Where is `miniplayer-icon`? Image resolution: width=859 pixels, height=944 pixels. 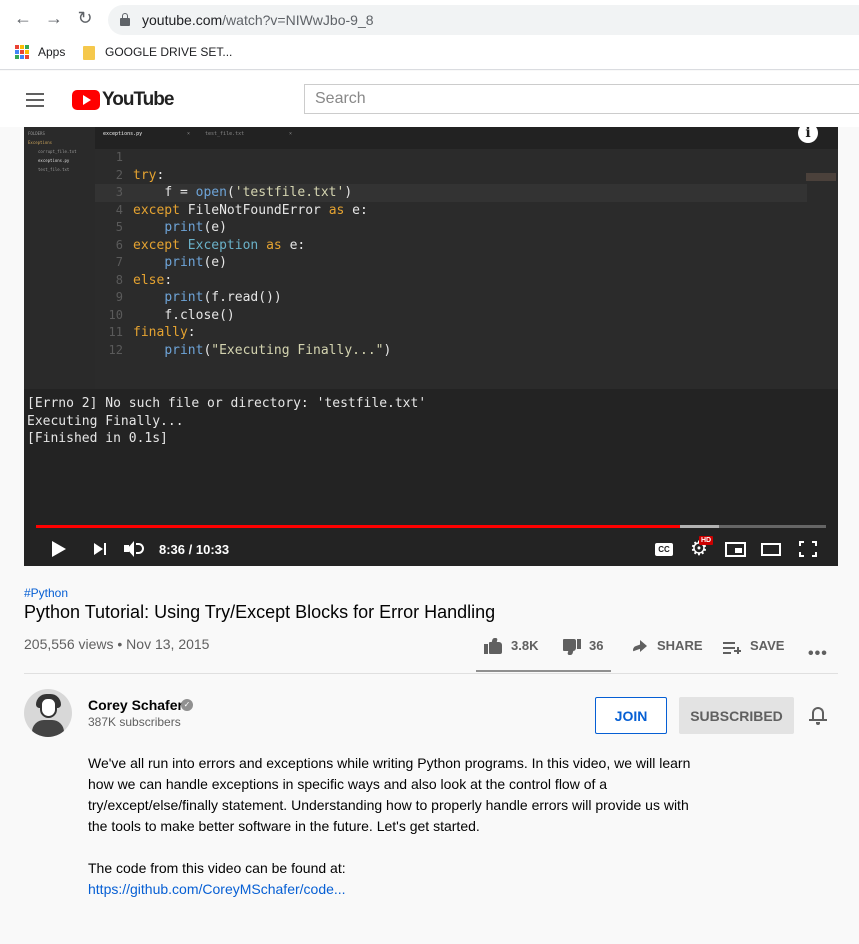 miniplayer-icon is located at coordinates (735, 549).